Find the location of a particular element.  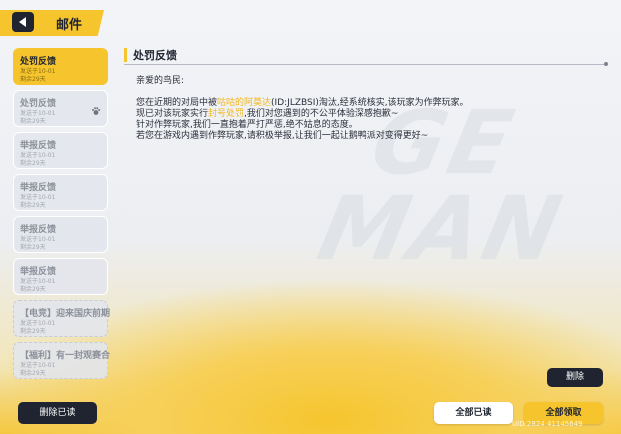

text: (ID:JLZBSI)淘汰,经系统核实,该玩家为作弊玩家。 is located at coordinates (370, 103).